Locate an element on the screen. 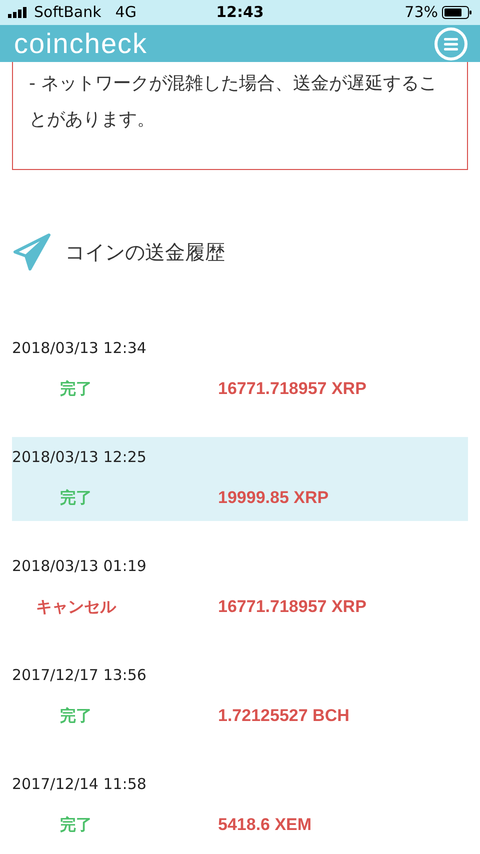 This screenshot has width=480, height=854. battery-icon is located at coordinates (457, 12).